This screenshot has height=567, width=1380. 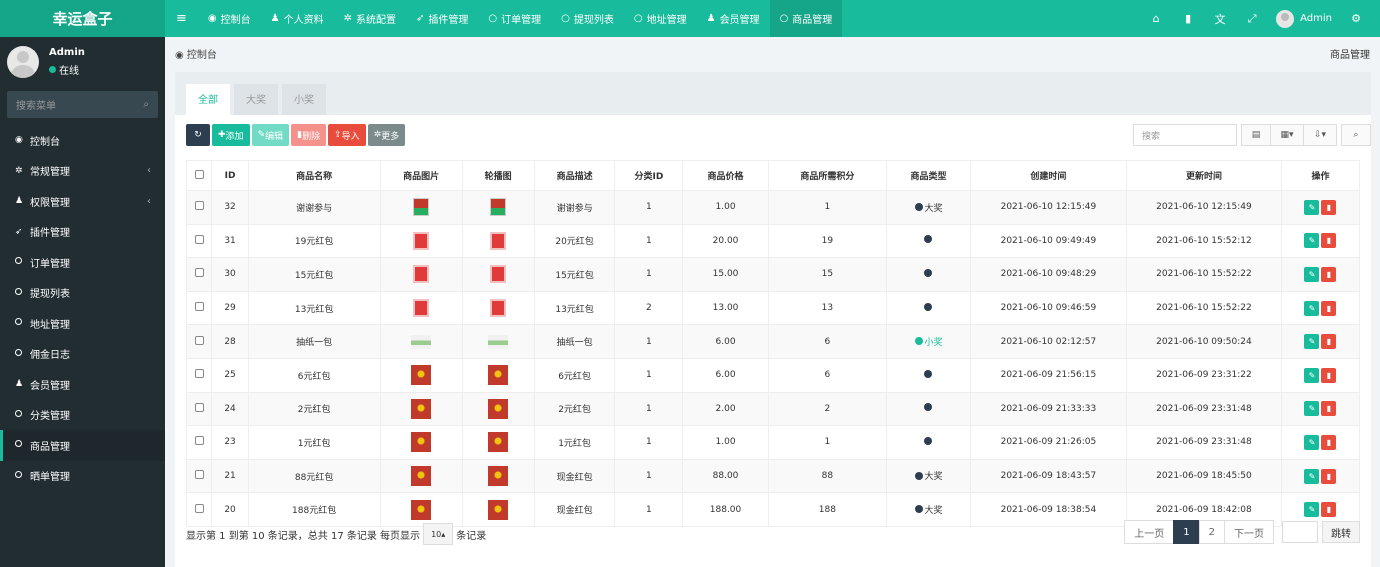 What do you see at coordinates (229, 18) in the screenshot?
I see `topnav-item-dashboard: ◉ 控制台` at bounding box center [229, 18].